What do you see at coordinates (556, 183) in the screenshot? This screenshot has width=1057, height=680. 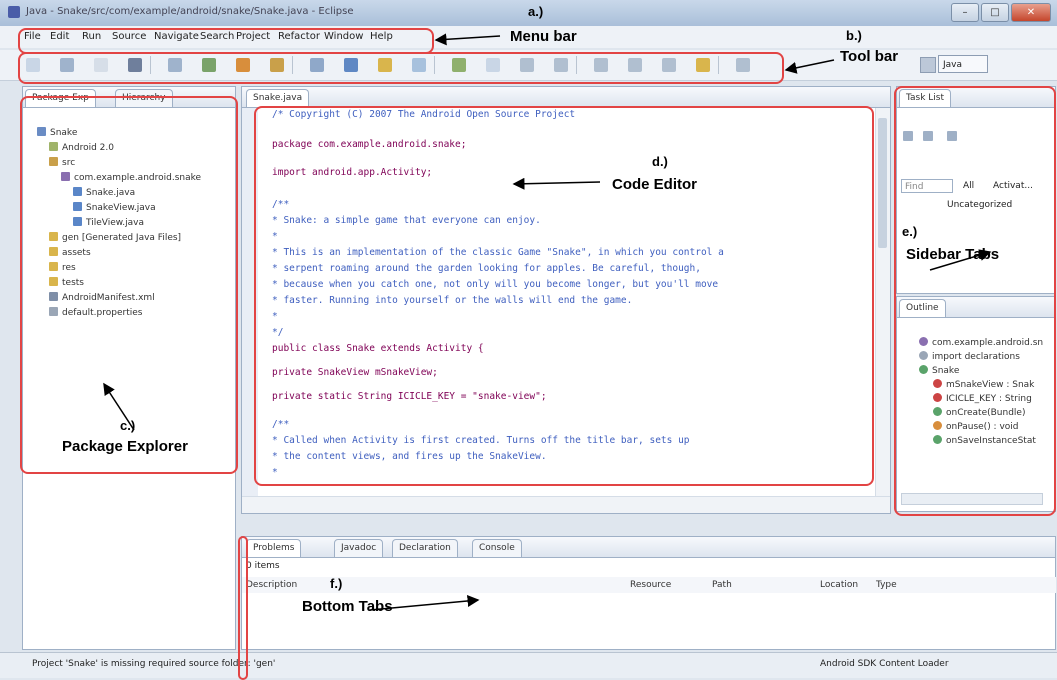 I see `arrow-code-editor` at bounding box center [556, 183].